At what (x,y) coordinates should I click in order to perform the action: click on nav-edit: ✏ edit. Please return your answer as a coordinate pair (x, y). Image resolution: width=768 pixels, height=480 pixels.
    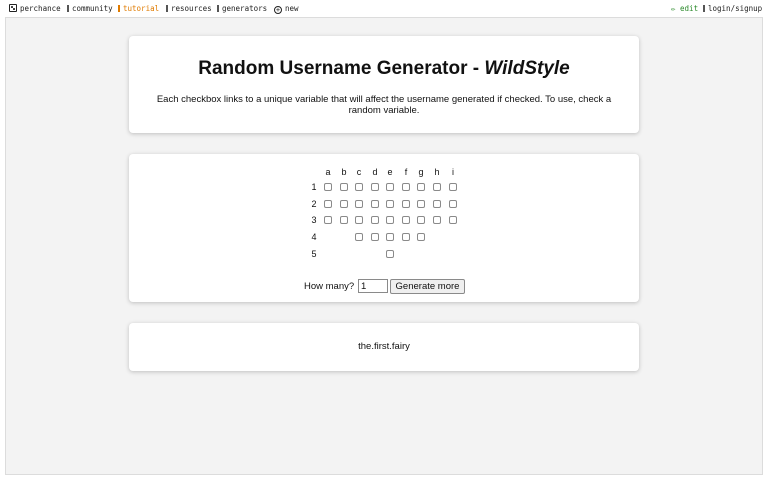
    Looking at the image, I should click on (684, 8).